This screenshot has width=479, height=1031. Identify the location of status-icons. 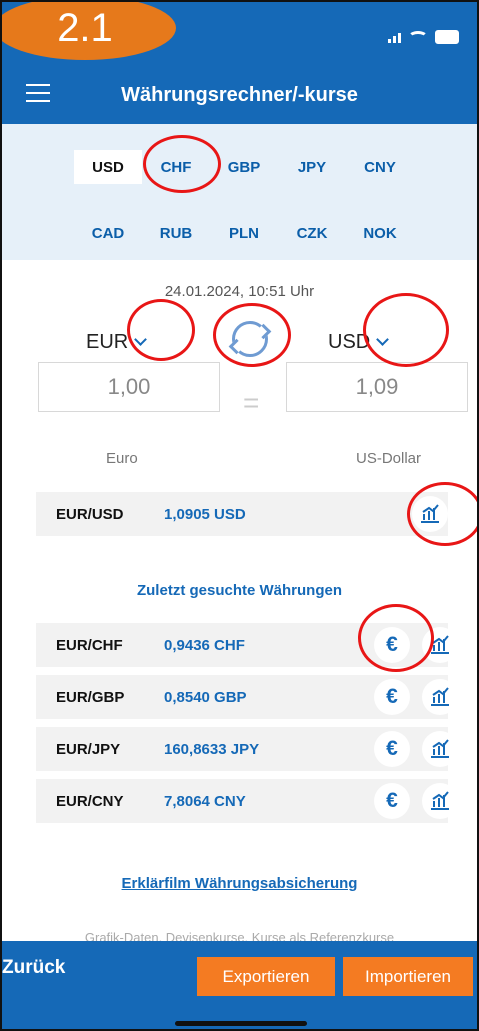
(423, 37).